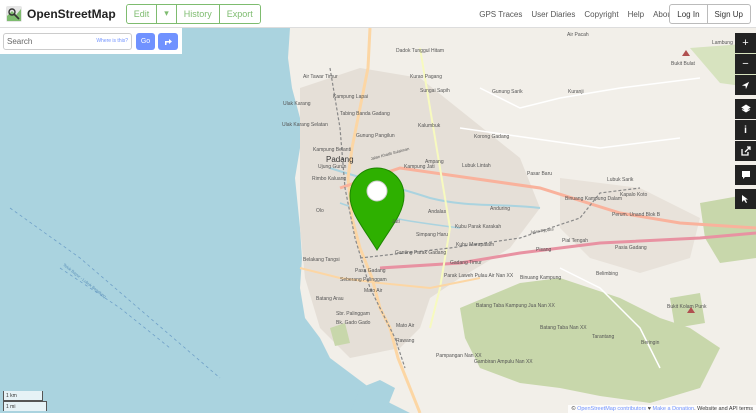 The height and width of the screenshot is (413, 756). Describe the element at coordinates (405, 341) in the screenshot. I see `map-label: Rawang` at that location.